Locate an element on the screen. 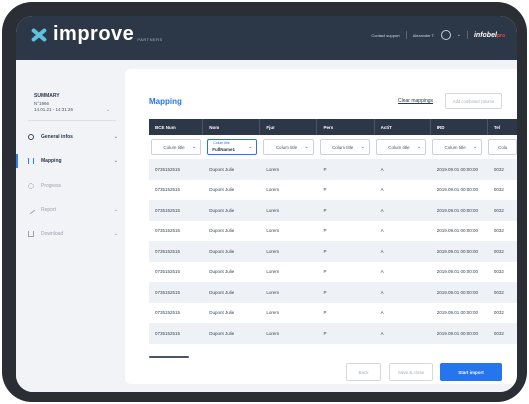 The height and width of the screenshot is (404, 529). back-button: Back is located at coordinates (363, 372).